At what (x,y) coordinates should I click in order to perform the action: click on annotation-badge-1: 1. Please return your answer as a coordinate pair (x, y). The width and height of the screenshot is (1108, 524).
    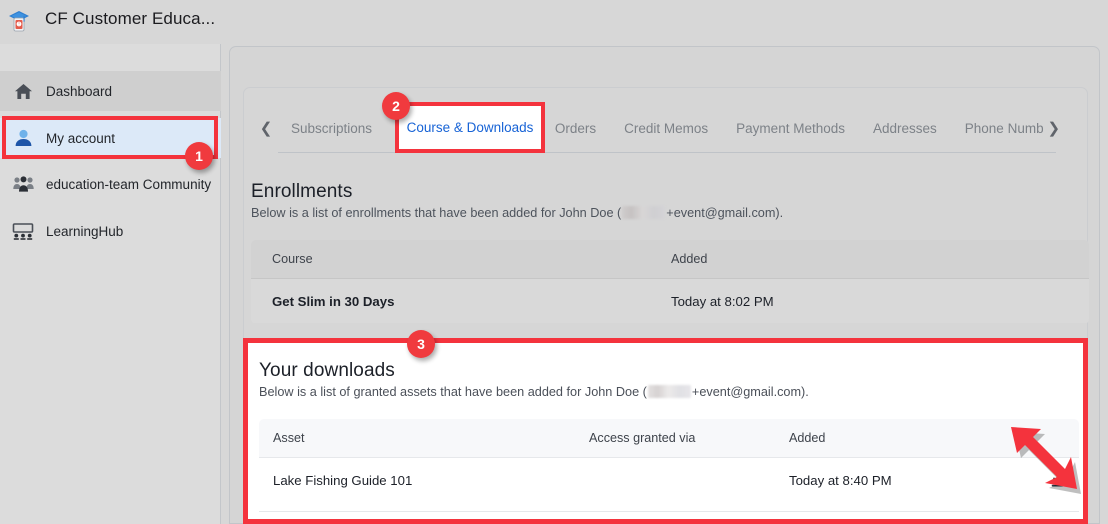
    Looking at the image, I should click on (199, 156).